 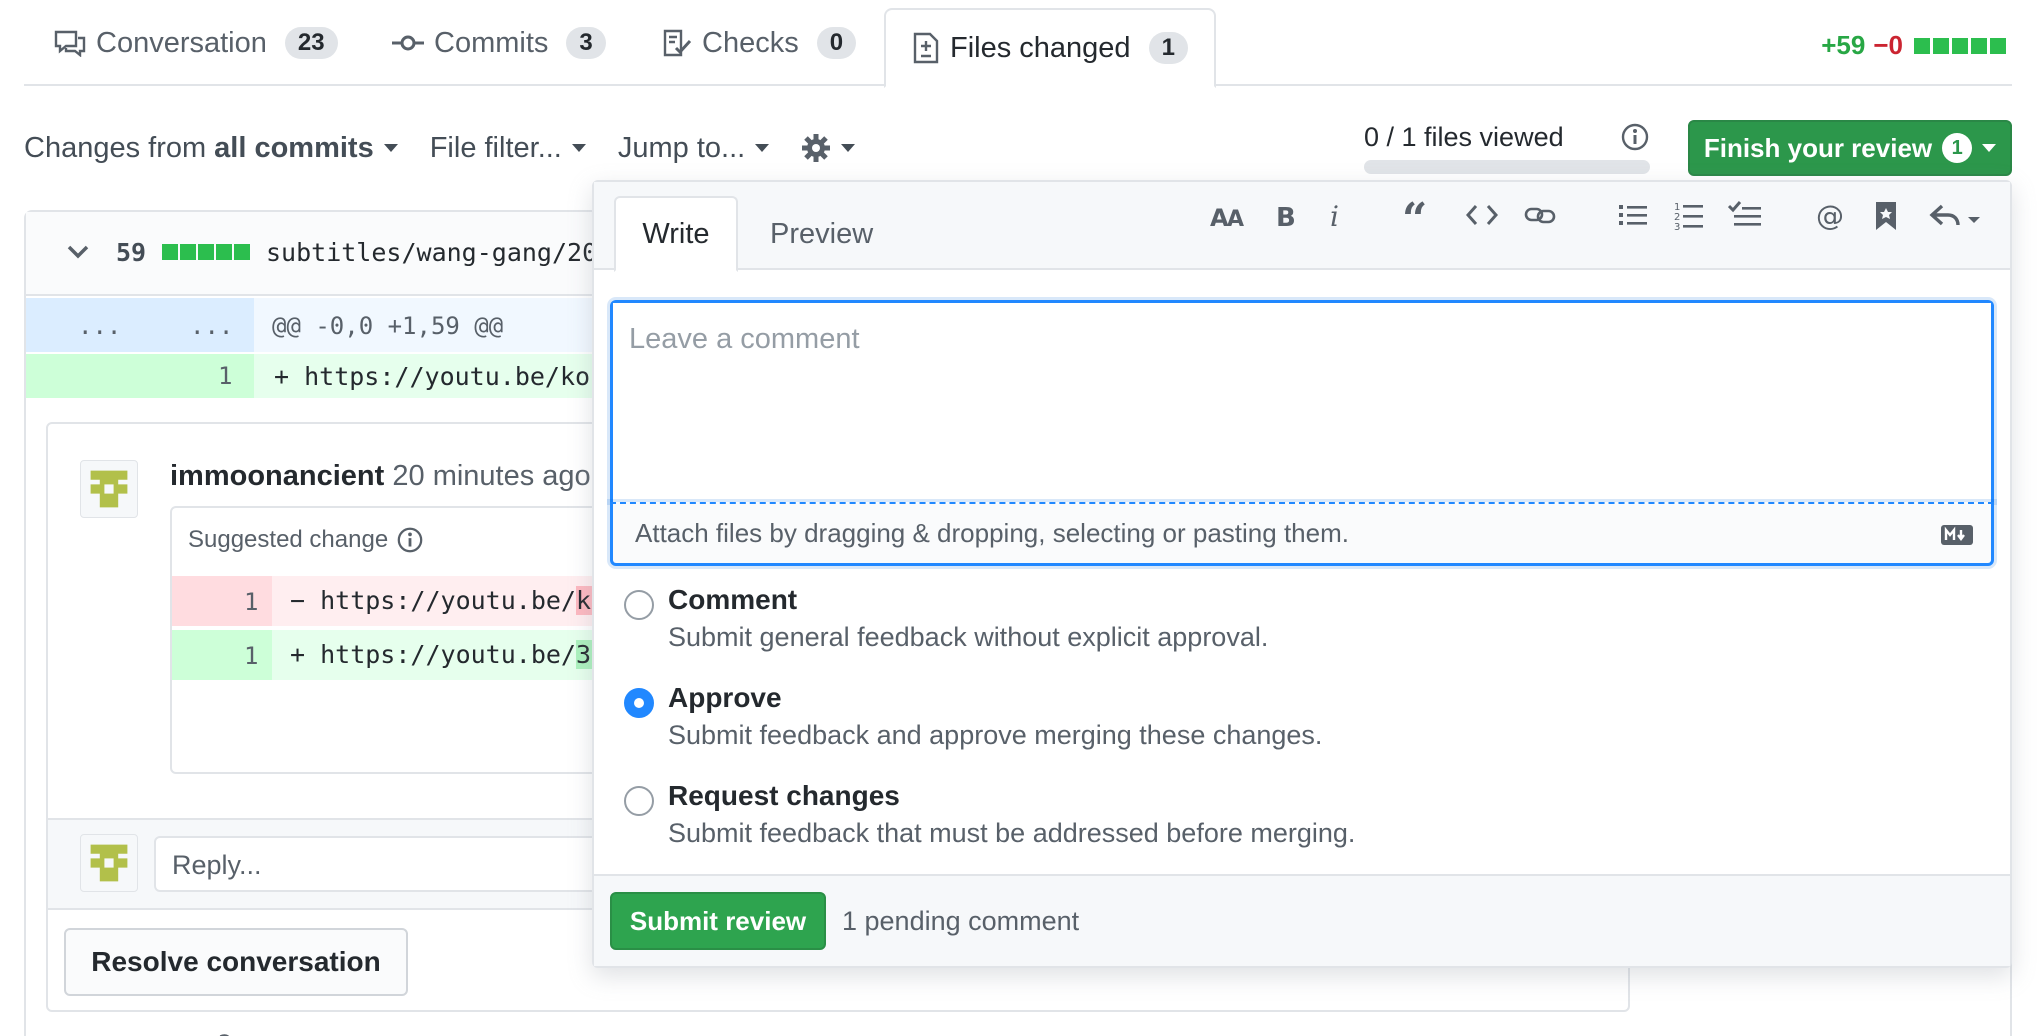 What do you see at coordinates (1957, 148) in the screenshot?
I see `pending-count-badge: 1` at bounding box center [1957, 148].